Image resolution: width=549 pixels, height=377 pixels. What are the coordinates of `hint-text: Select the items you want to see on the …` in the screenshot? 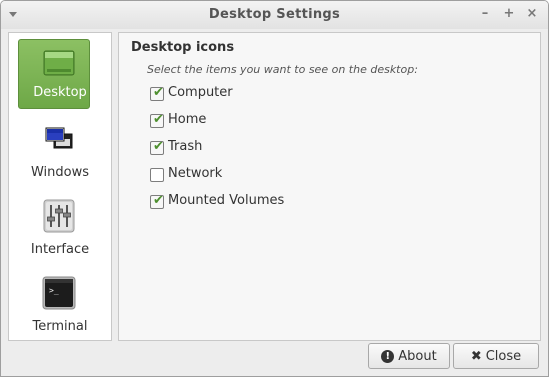 It's located at (282, 69).